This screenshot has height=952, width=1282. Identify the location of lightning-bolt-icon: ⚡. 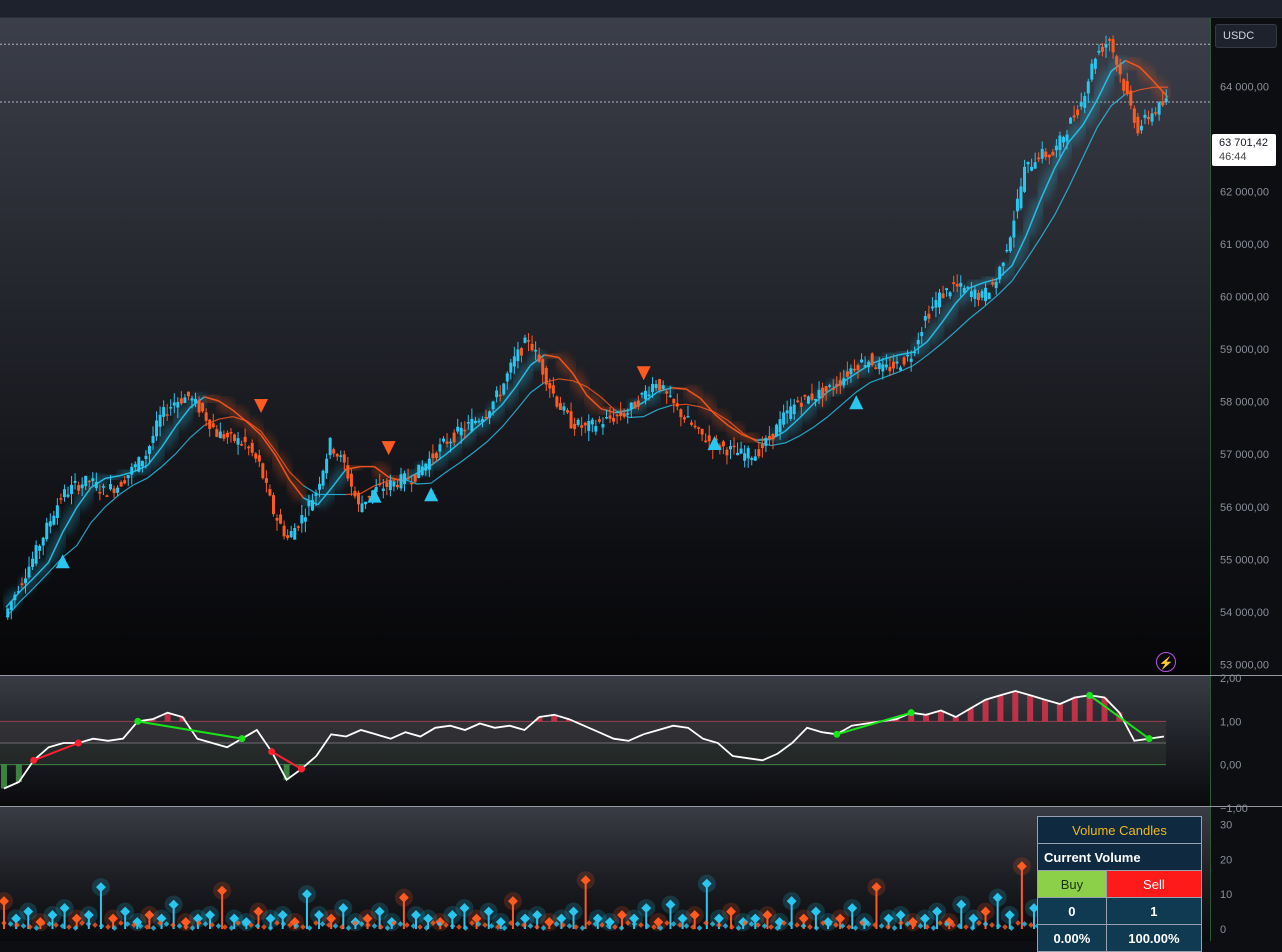
(1166, 662).